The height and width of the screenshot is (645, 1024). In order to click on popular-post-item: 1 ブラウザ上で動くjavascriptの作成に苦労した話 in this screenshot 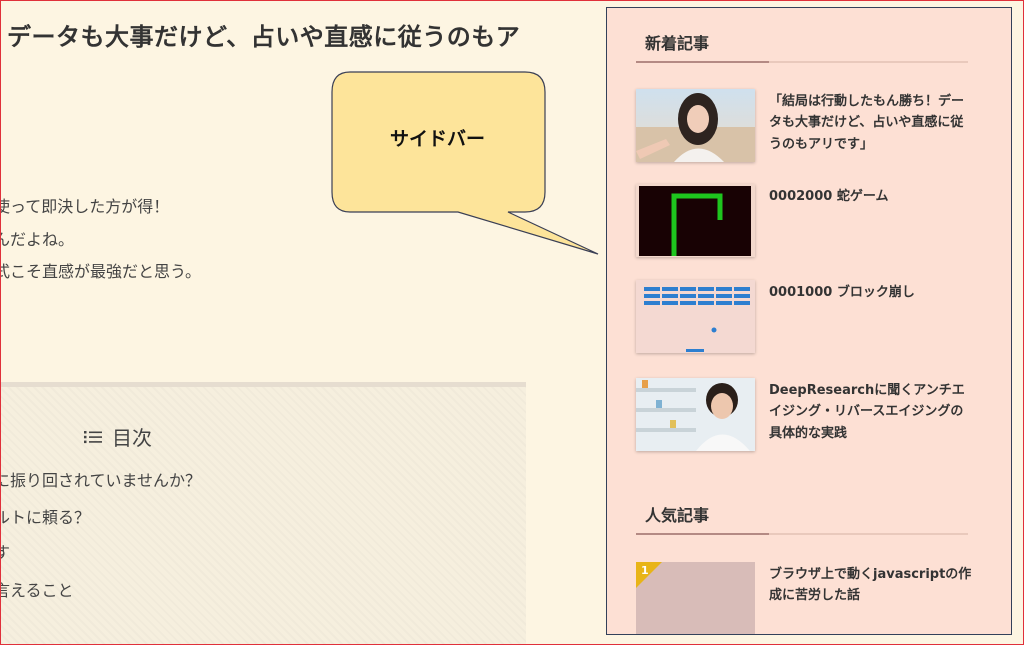, I will do `click(806, 598)`.